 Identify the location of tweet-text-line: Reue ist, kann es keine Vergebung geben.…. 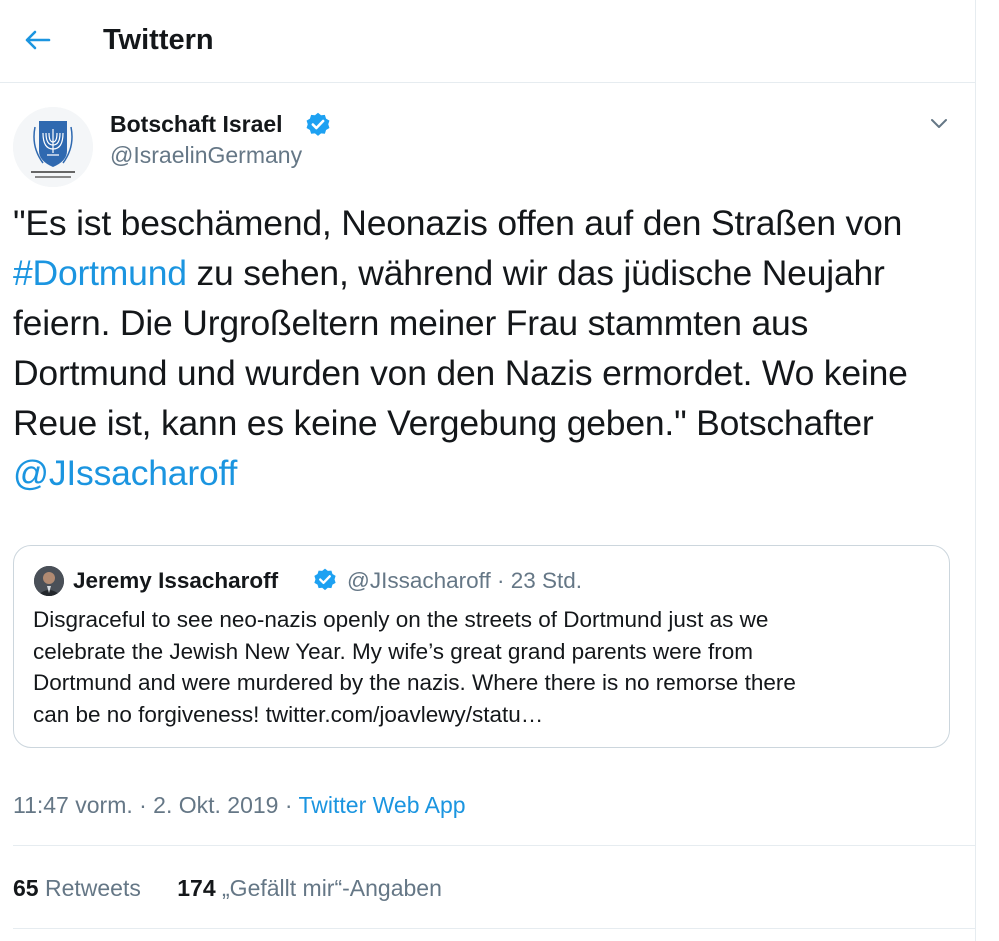
(443, 423).